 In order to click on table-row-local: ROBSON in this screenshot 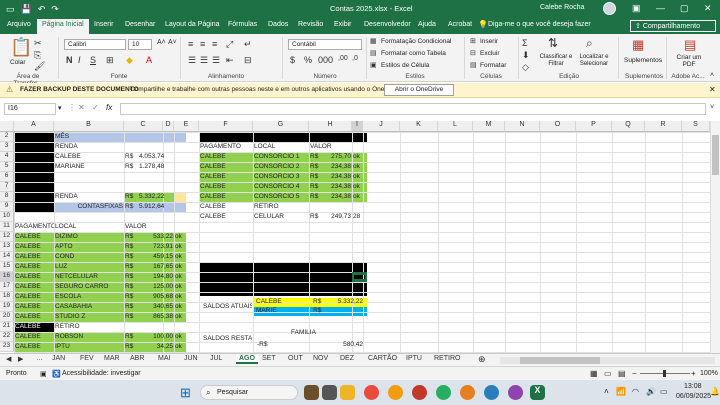, I will do `click(89, 337)`.